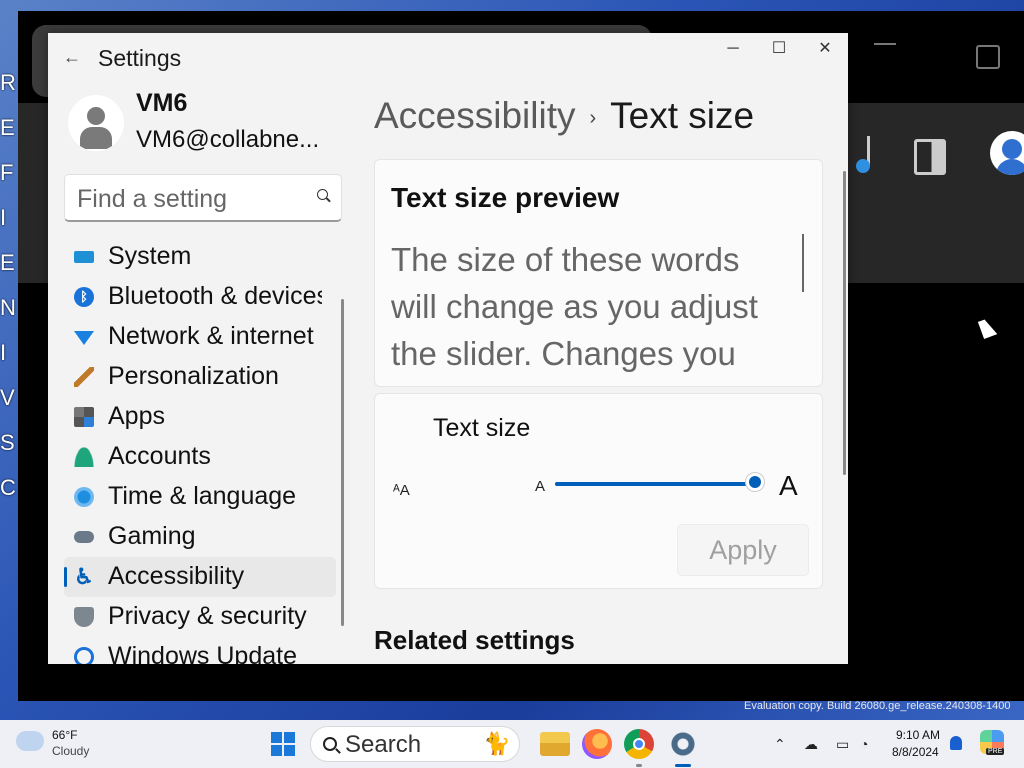  What do you see at coordinates (842, 744) in the screenshot?
I see `network-status-icon: ▭` at bounding box center [842, 744].